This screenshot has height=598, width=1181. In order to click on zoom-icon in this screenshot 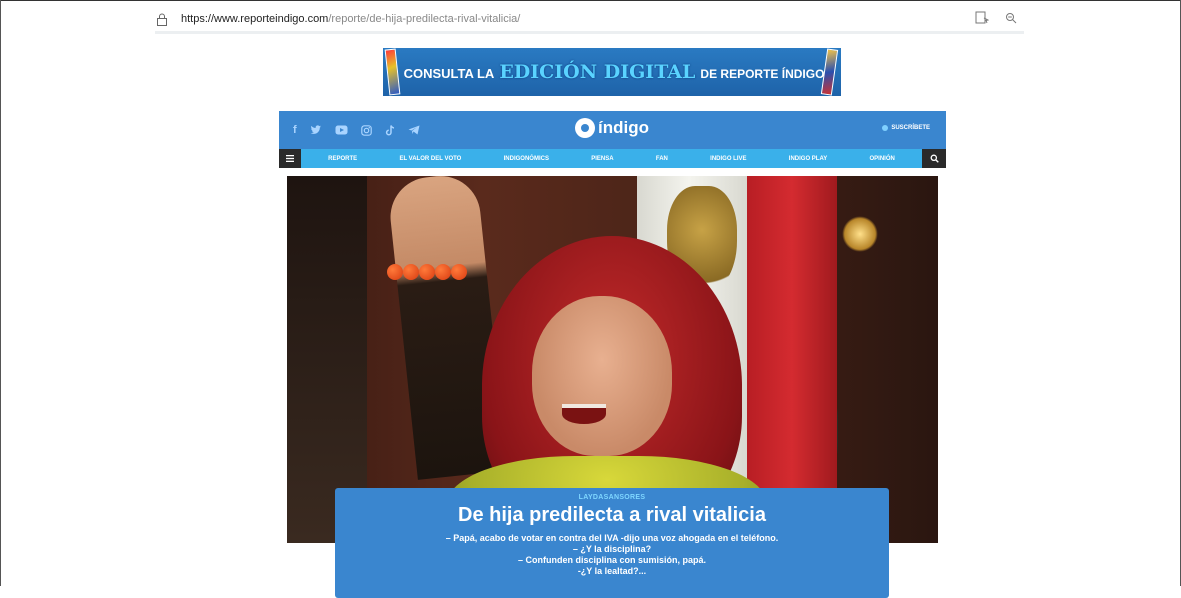, I will do `click(1011, 17)`.